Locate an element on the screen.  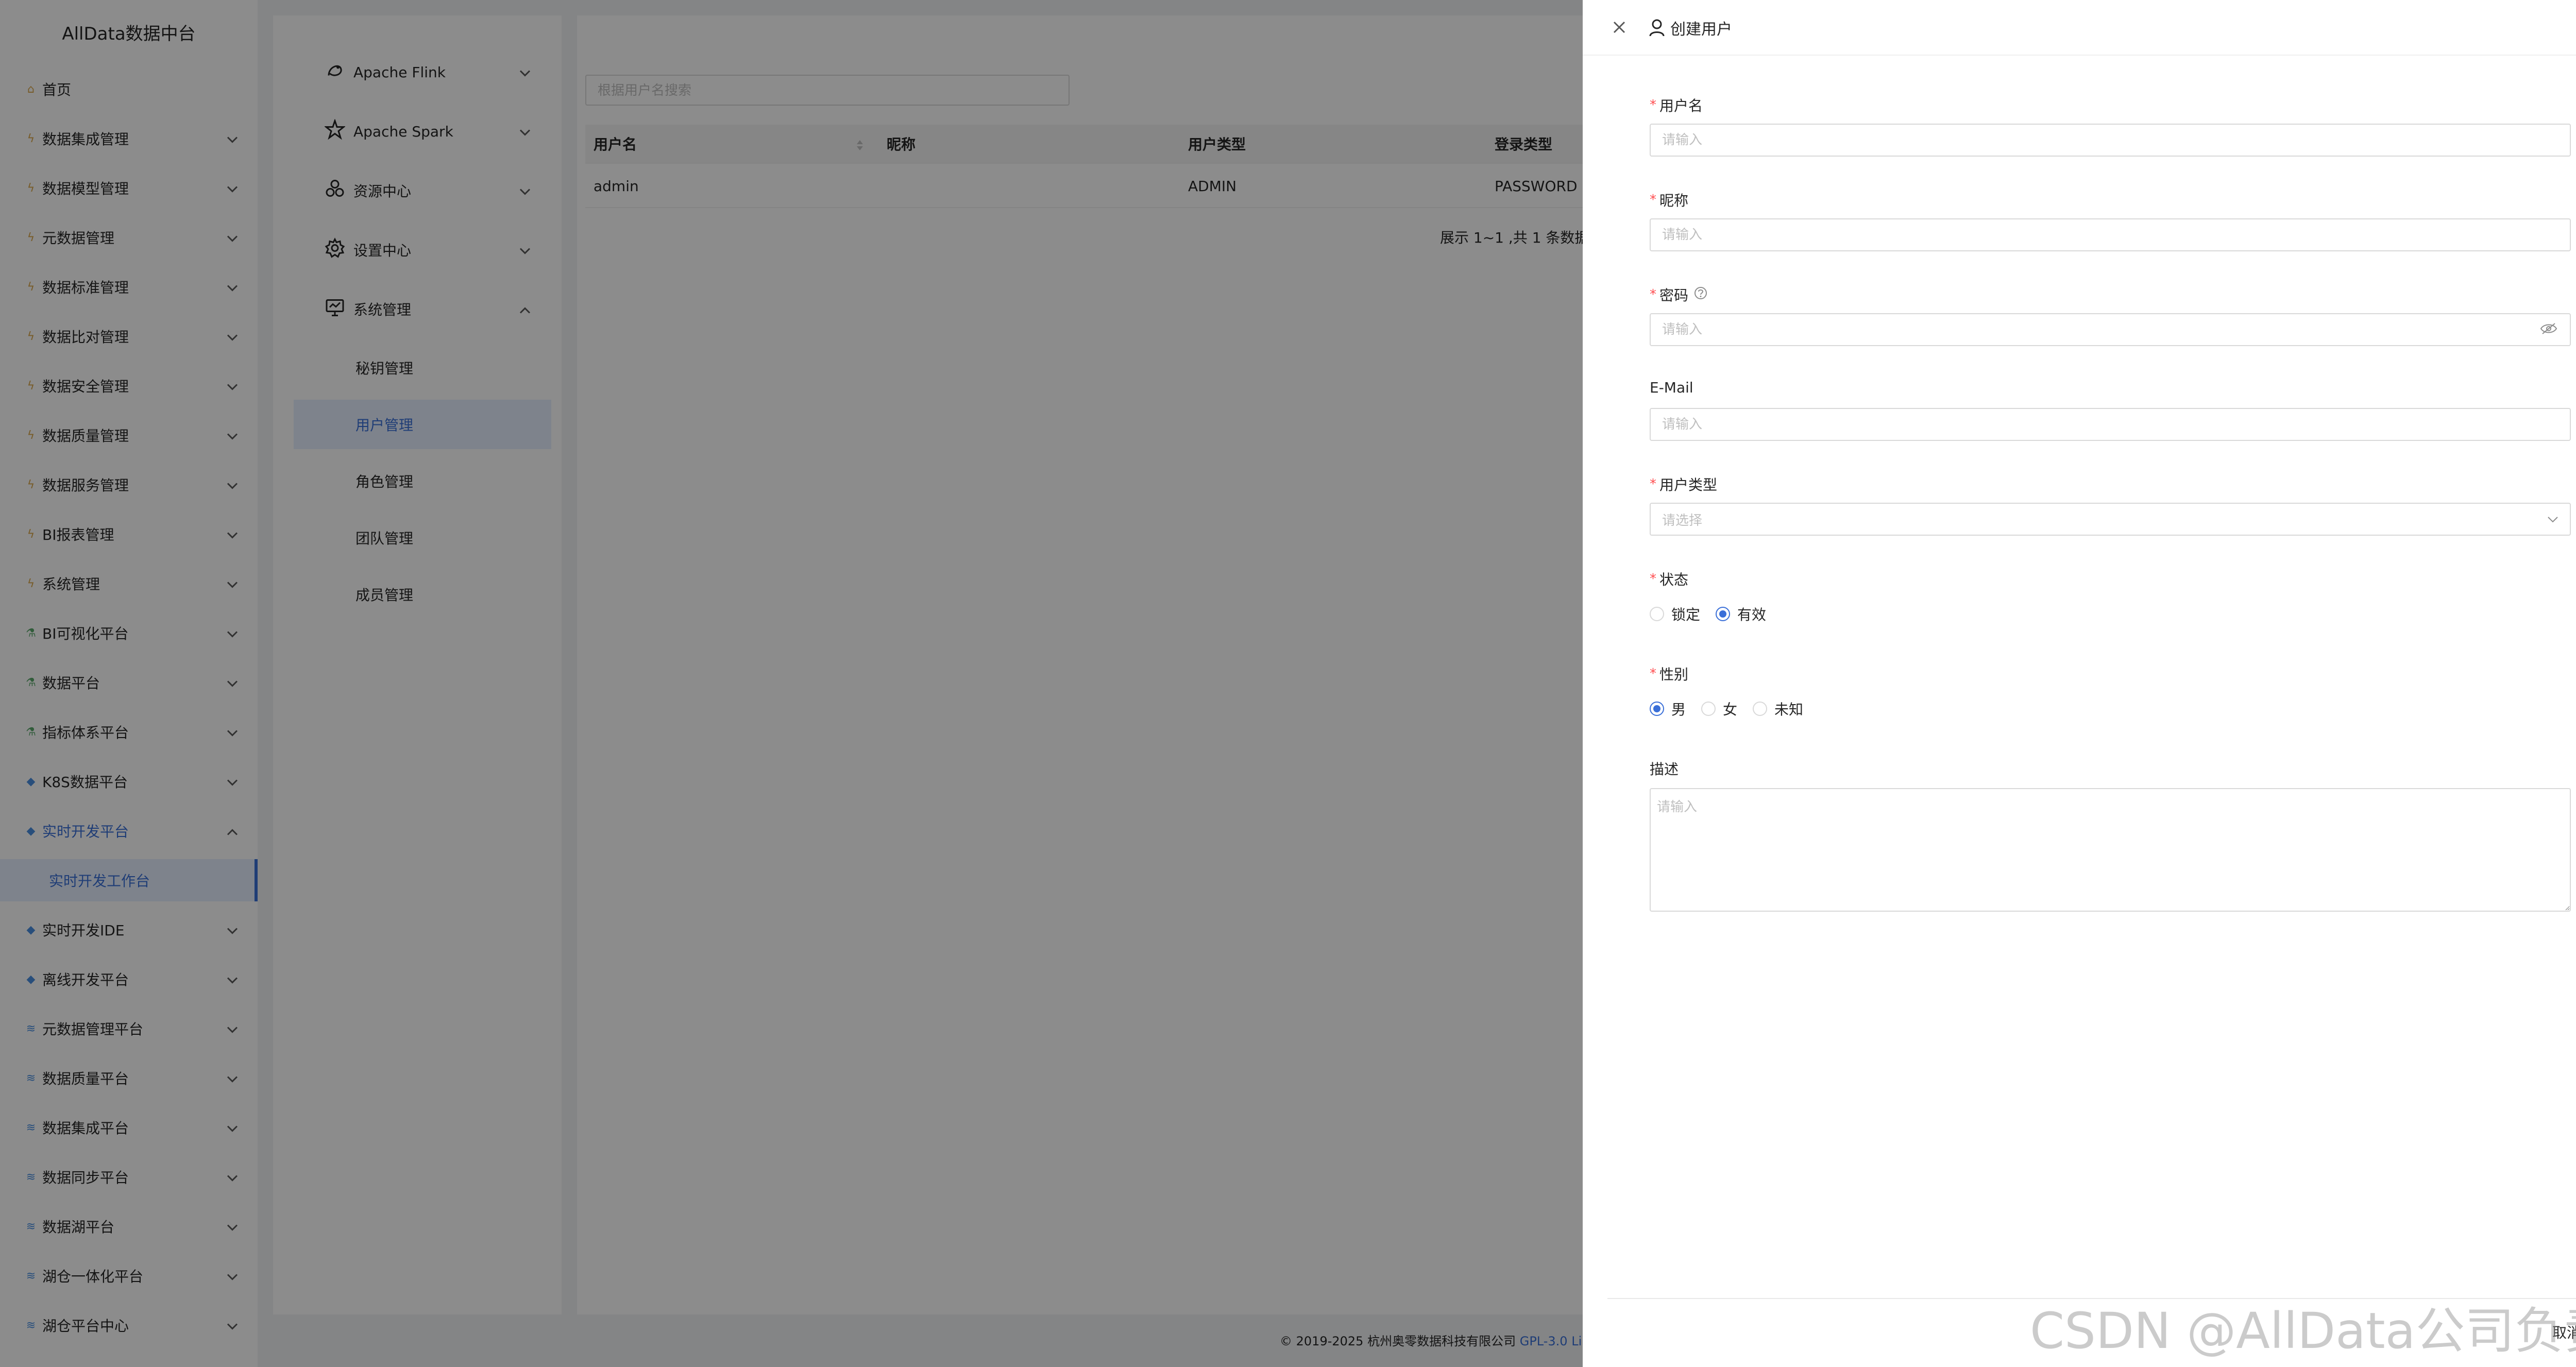
eye-invisible-icon is located at coordinates (2548, 330).